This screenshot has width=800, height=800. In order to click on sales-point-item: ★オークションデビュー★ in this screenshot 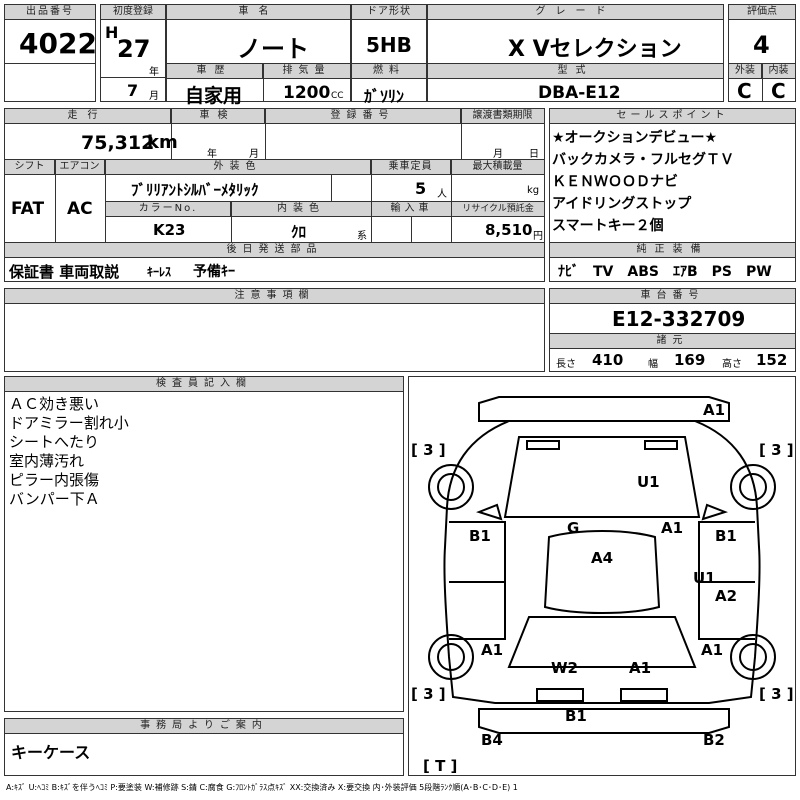, I will do `click(635, 138)`.